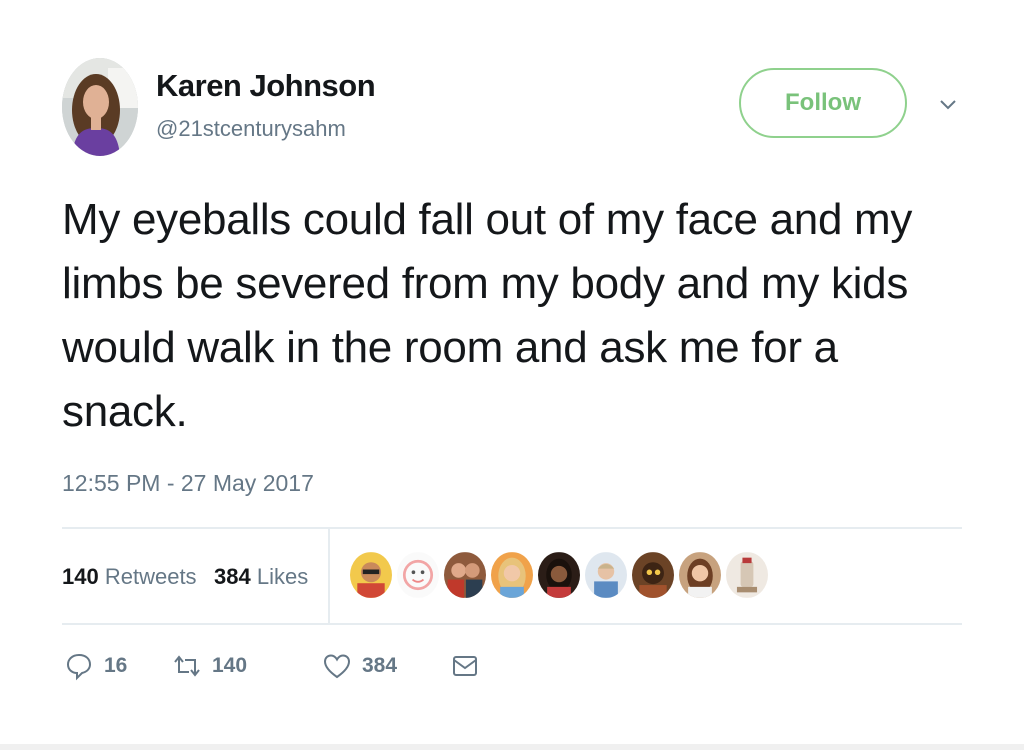 The width and height of the screenshot is (1024, 750). What do you see at coordinates (282, 576) in the screenshot?
I see `likes-label: Likes` at bounding box center [282, 576].